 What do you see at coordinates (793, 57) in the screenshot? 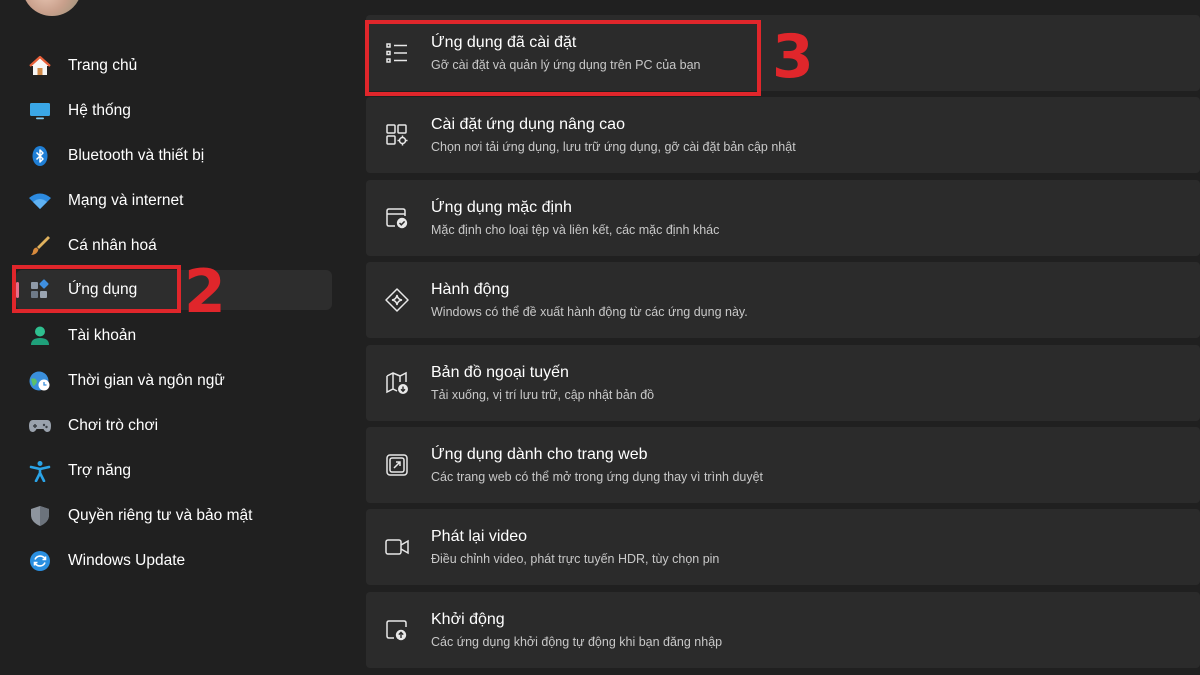
I see `step-number-3: 3` at bounding box center [793, 57].